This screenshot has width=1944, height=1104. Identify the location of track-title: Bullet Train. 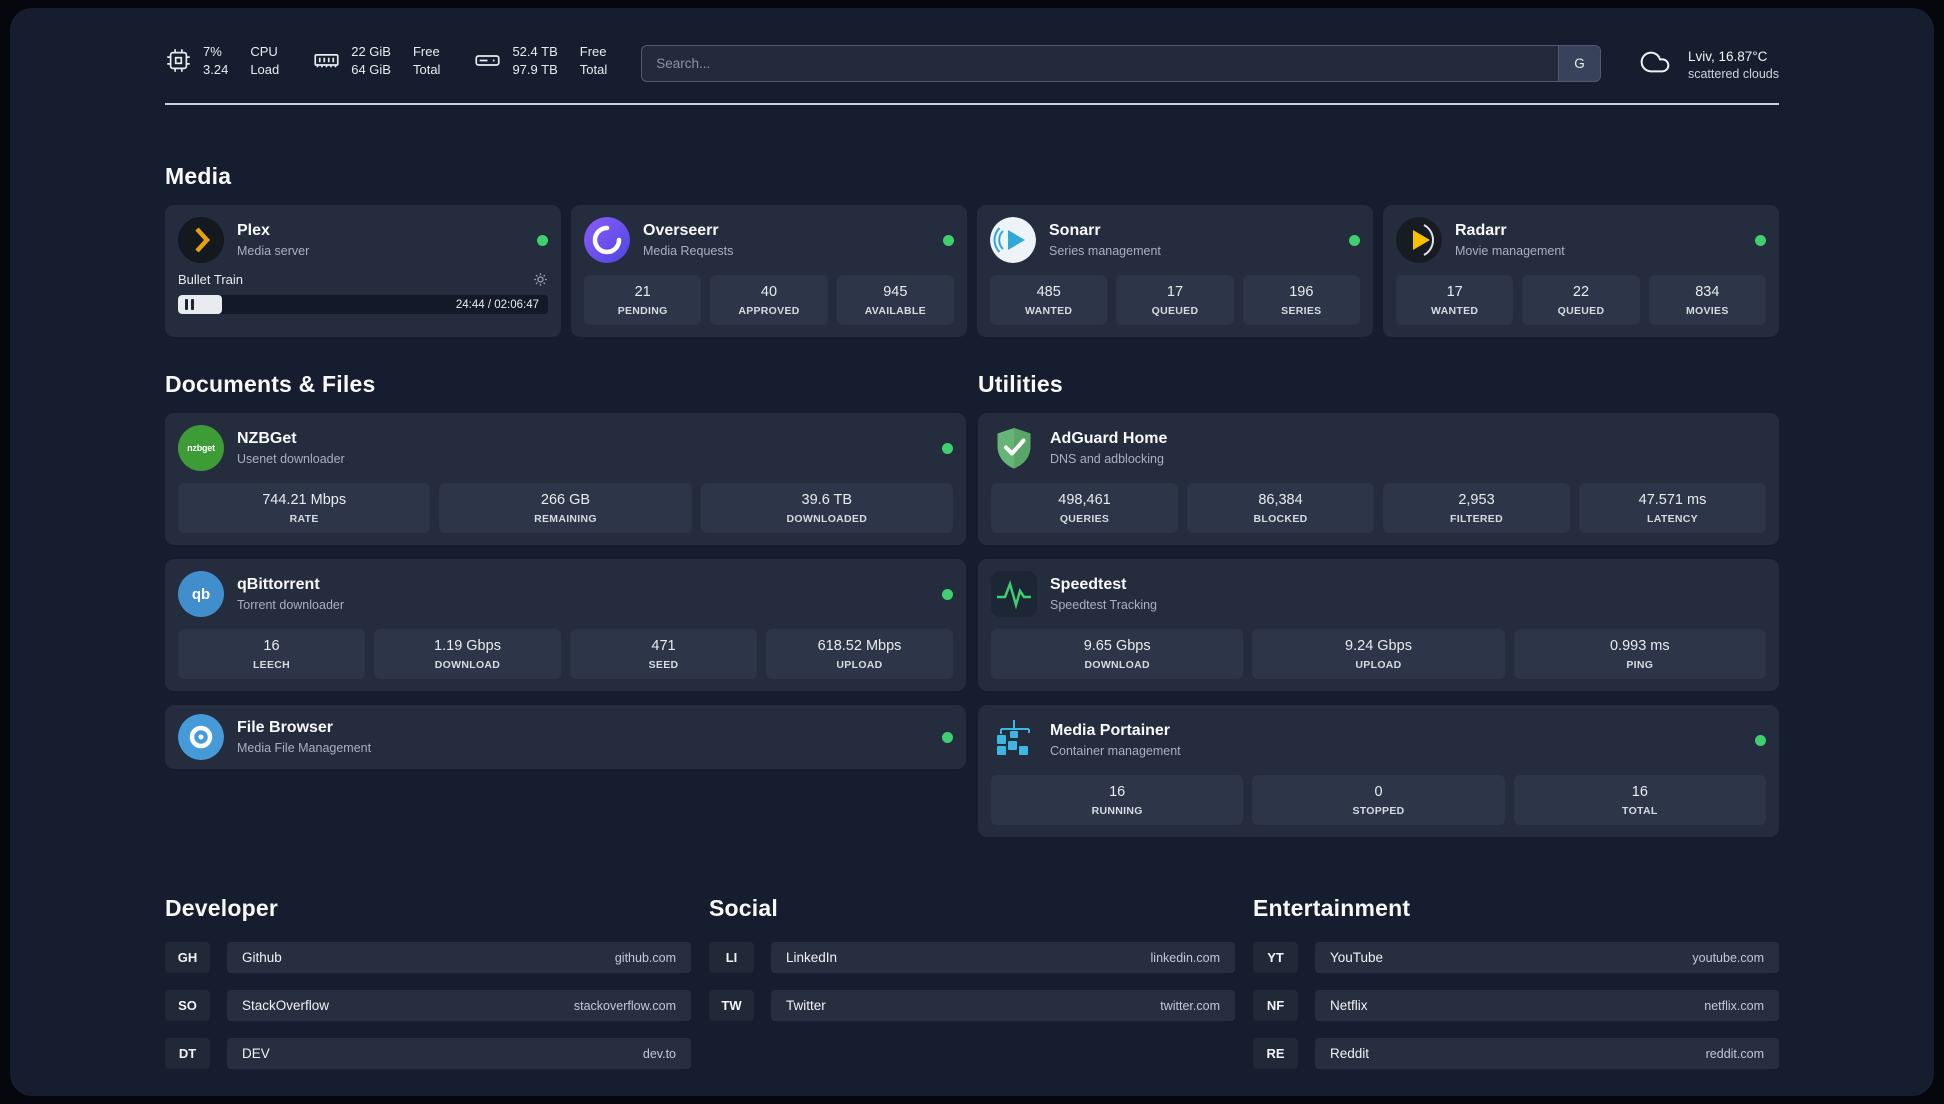
(211, 279).